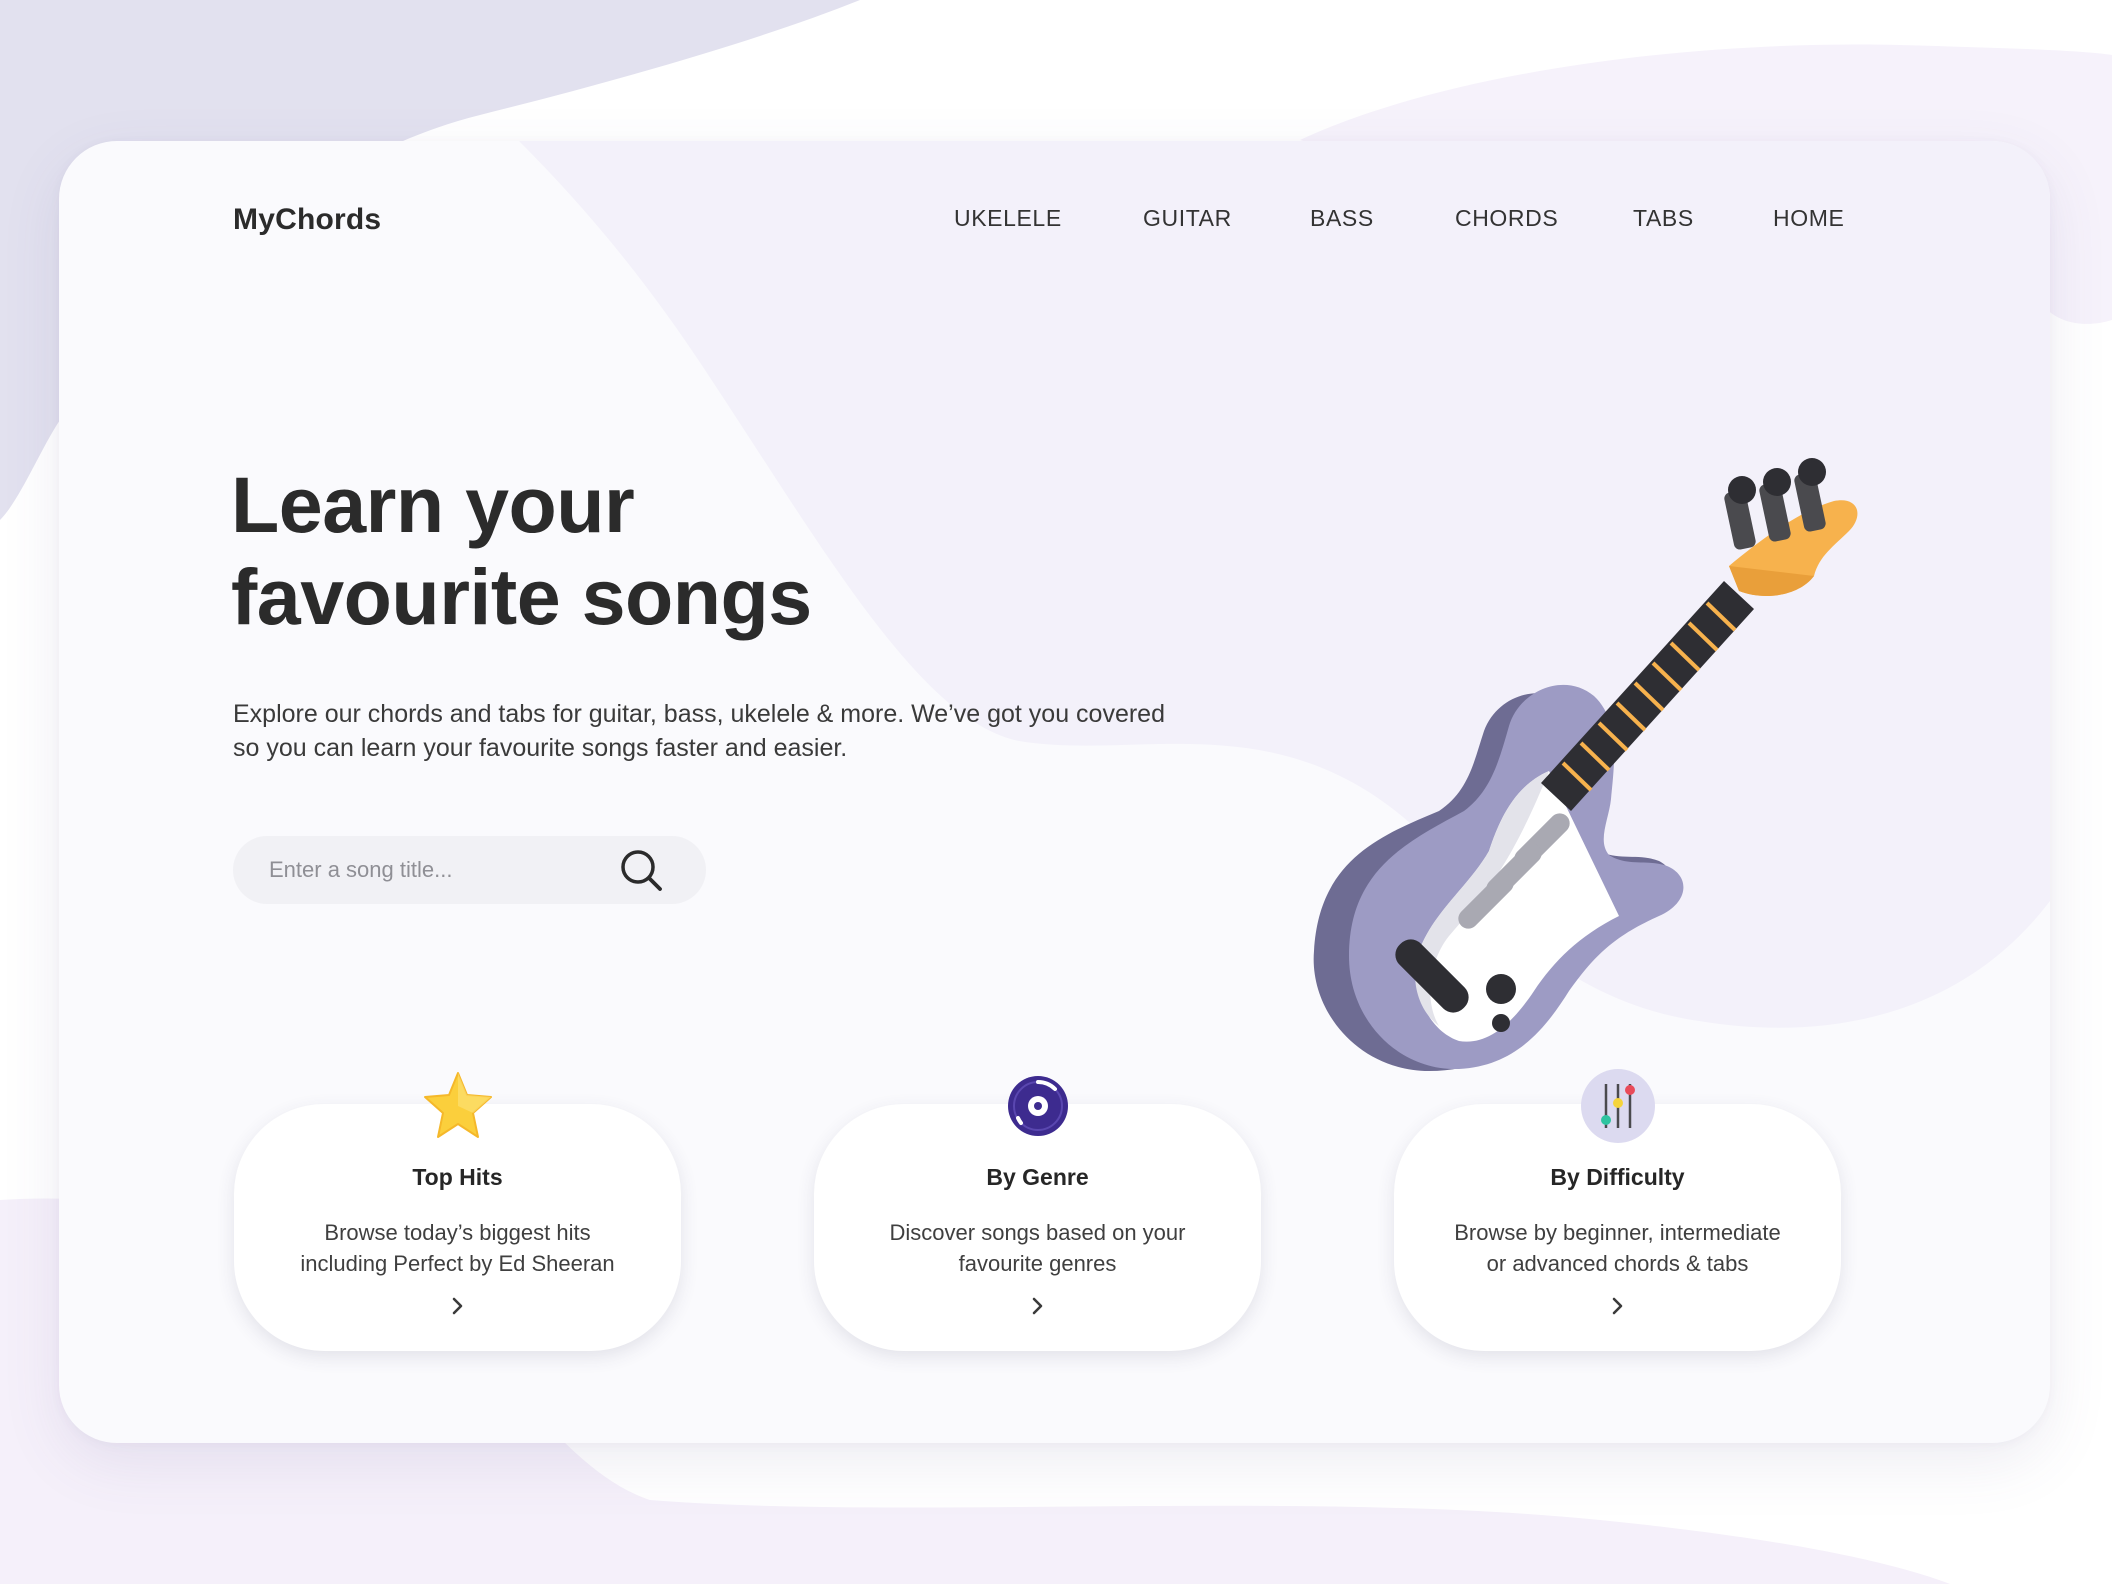 The width and height of the screenshot is (2112, 1584). Describe the element at coordinates (1617, 1106) in the screenshot. I see `sliders-icon` at that location.